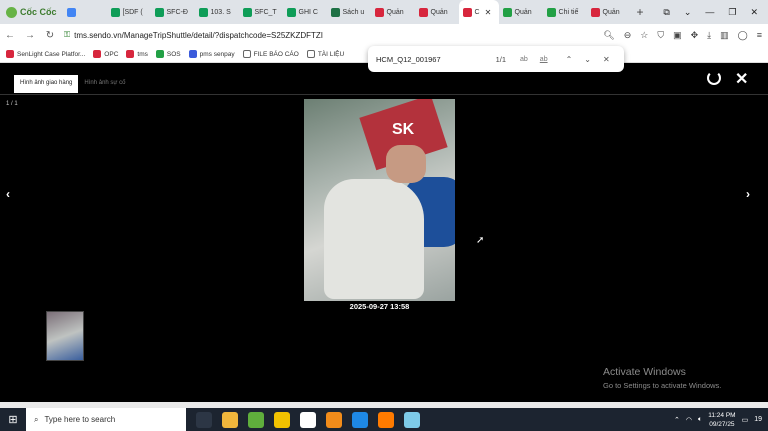  Describe the element at coordinates (256, 419) in the screenshot. I see `coccoc-taskbar-icon` at that location.